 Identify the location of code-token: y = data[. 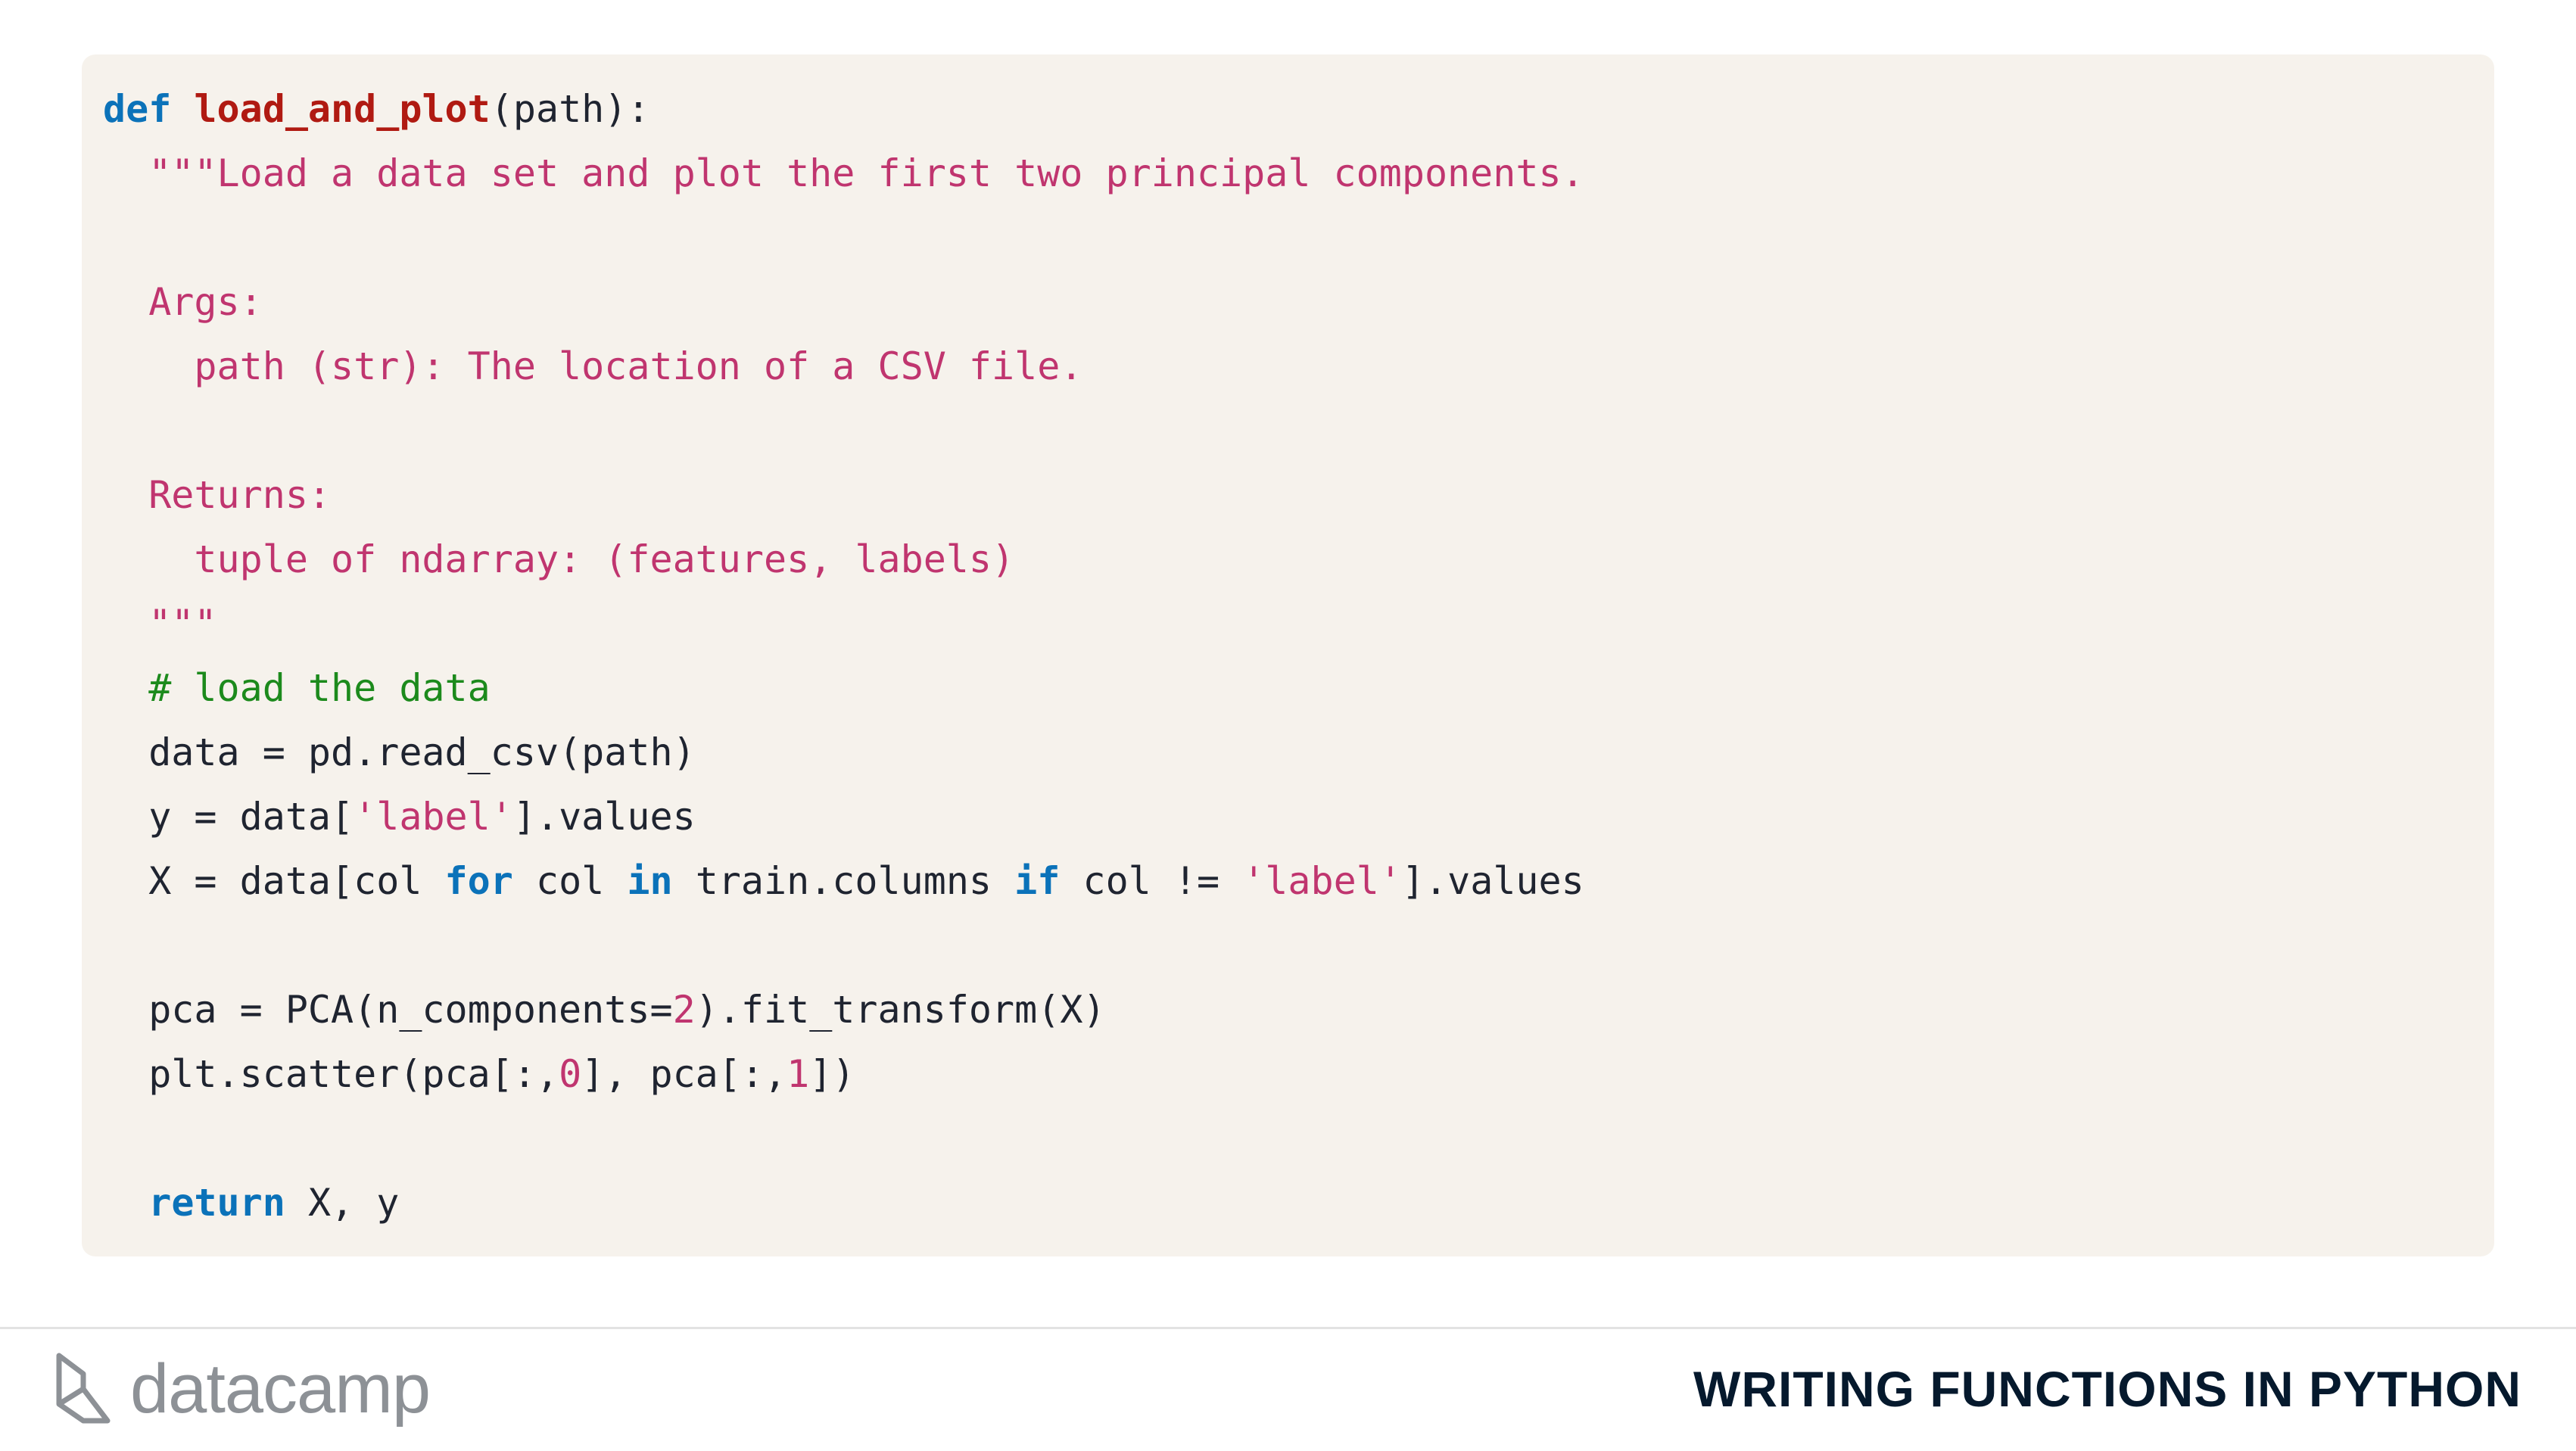
(228, 817).